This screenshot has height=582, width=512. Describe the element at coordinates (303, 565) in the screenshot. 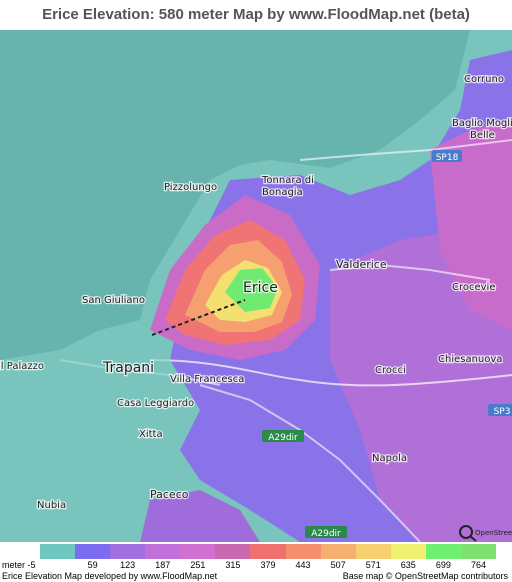

I see `legend-tick-label: 443` at that location.